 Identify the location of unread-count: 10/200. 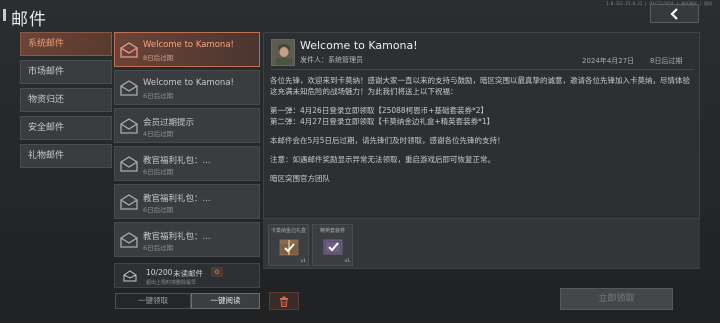
(159, 272).